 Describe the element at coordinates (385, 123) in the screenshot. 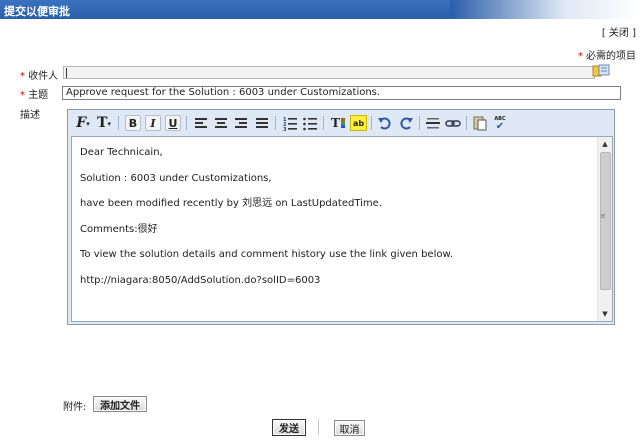

I see `undo-icon` at that location.